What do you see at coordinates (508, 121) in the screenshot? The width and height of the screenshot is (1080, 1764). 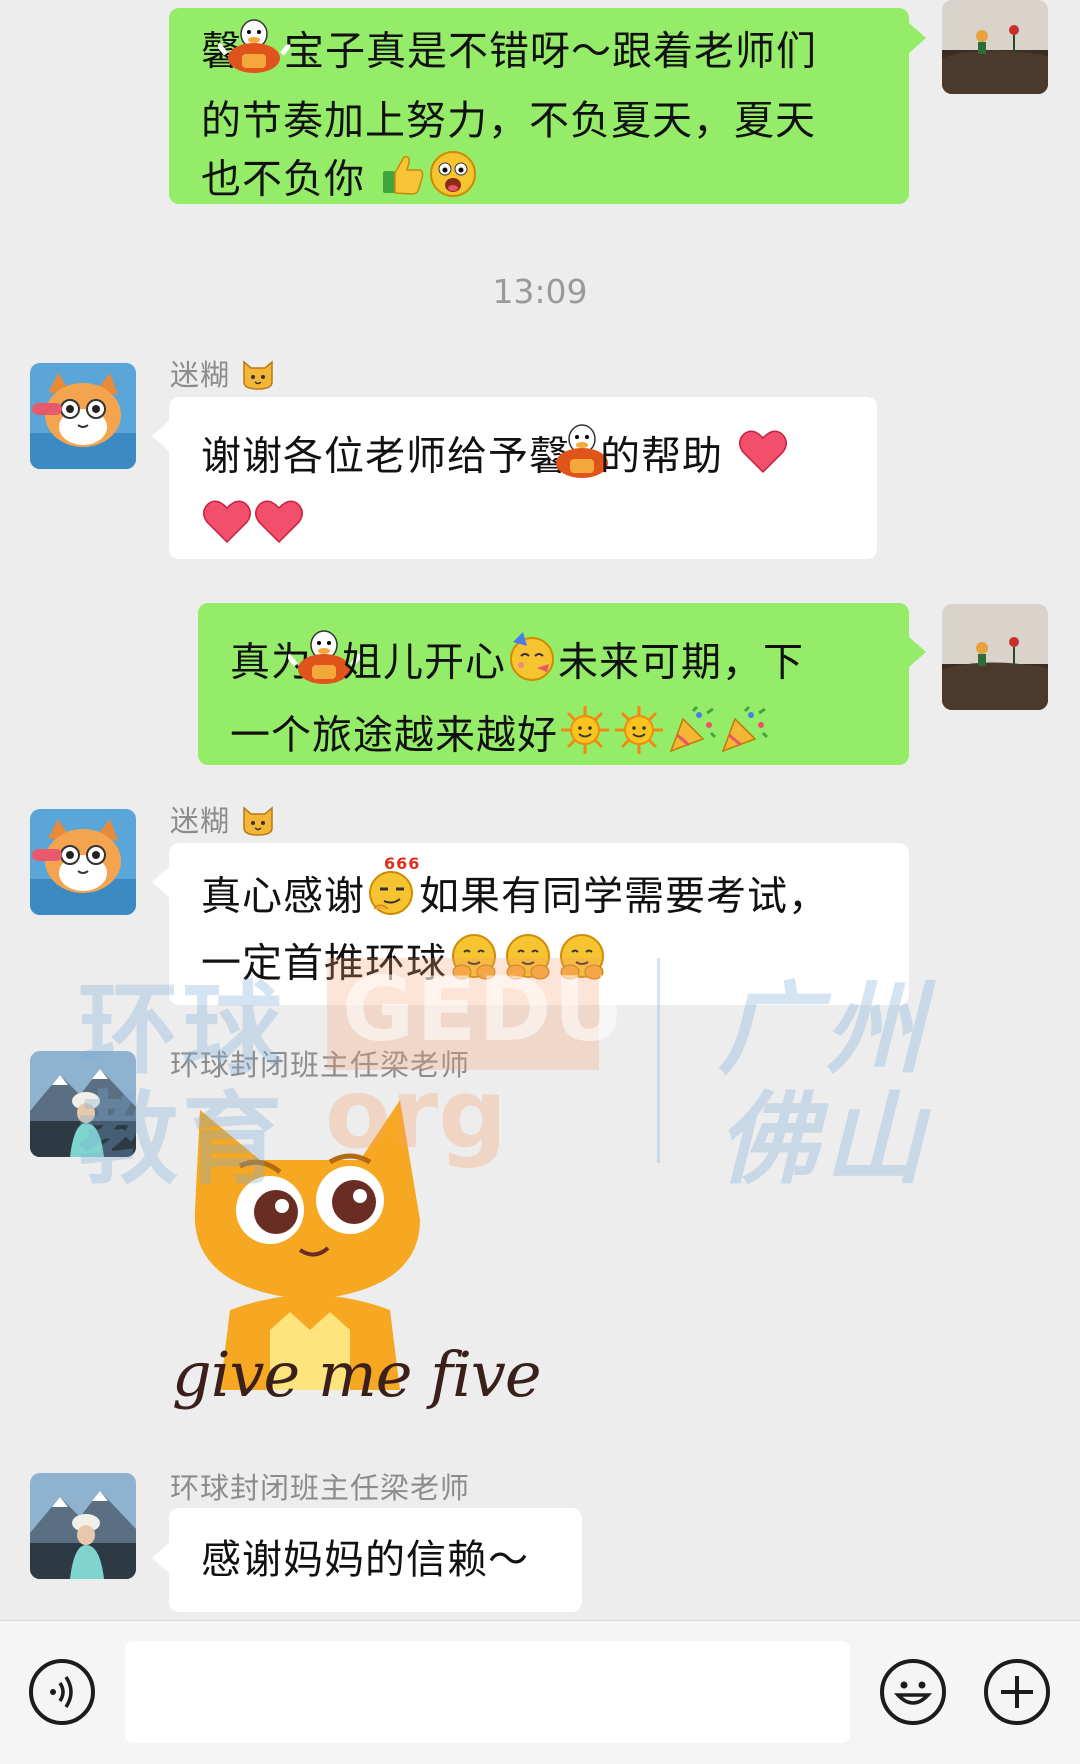 I see `message-line: 的节奏加上努力，不负夏天，夏天` at bounding box center [508, 121].